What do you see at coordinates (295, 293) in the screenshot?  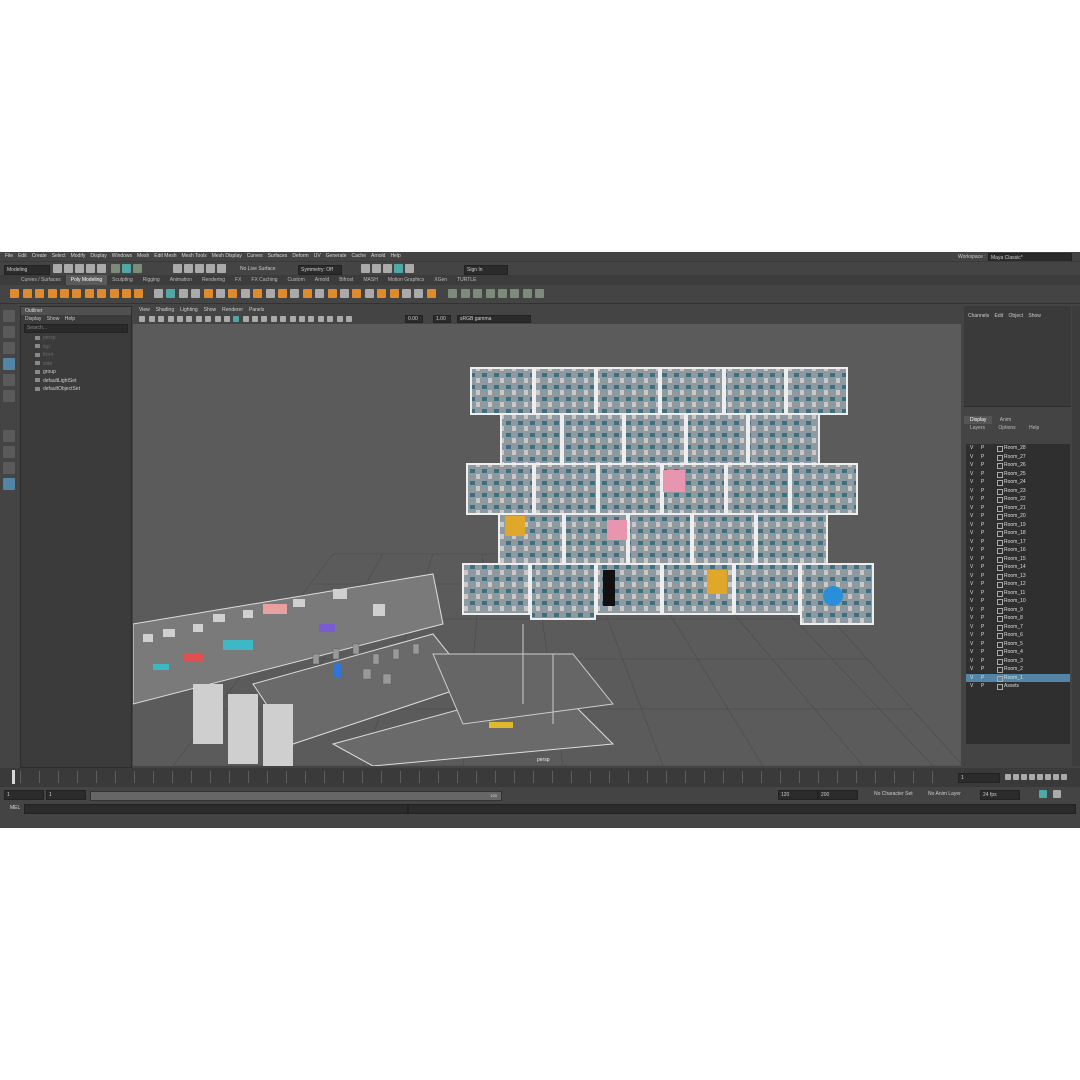 I see `connect-icon` at bounding box center [295, 293].